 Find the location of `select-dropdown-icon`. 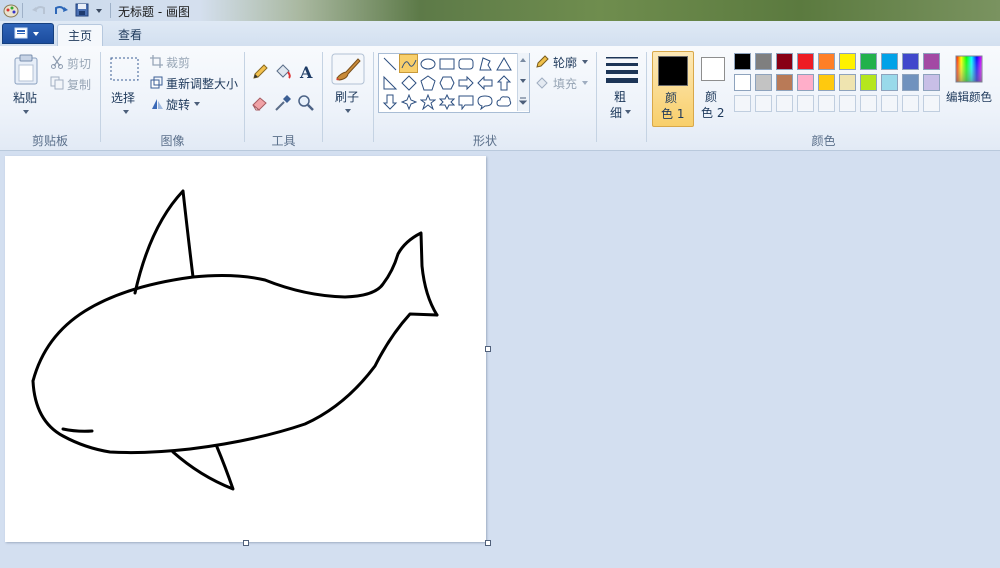

select-dropdown-icon is located at coordinates (126, 112).